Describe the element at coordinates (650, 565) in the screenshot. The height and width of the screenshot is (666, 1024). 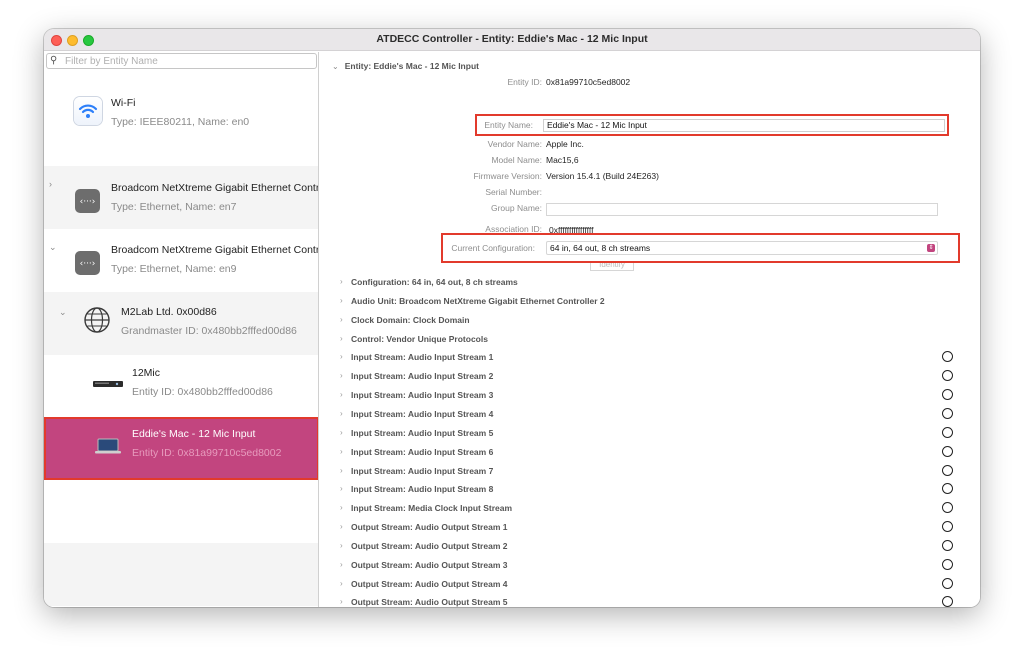
I see `tree-row: › Output Stream: Audio Output Stream 3` at that location.